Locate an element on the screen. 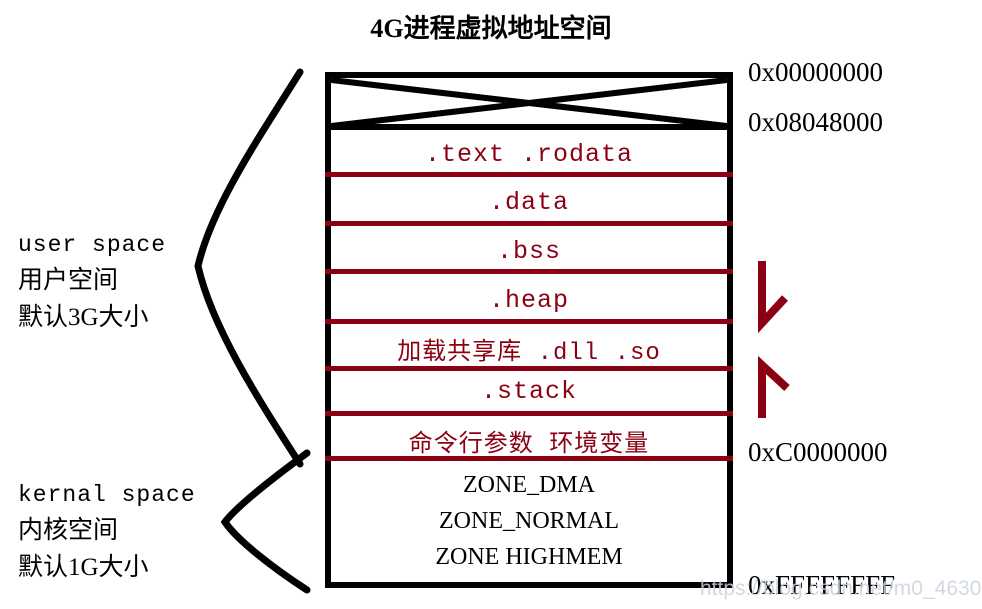 The width and height of the screenshot is (982, 609). user-space-brace is located at coordinates (249, 268).